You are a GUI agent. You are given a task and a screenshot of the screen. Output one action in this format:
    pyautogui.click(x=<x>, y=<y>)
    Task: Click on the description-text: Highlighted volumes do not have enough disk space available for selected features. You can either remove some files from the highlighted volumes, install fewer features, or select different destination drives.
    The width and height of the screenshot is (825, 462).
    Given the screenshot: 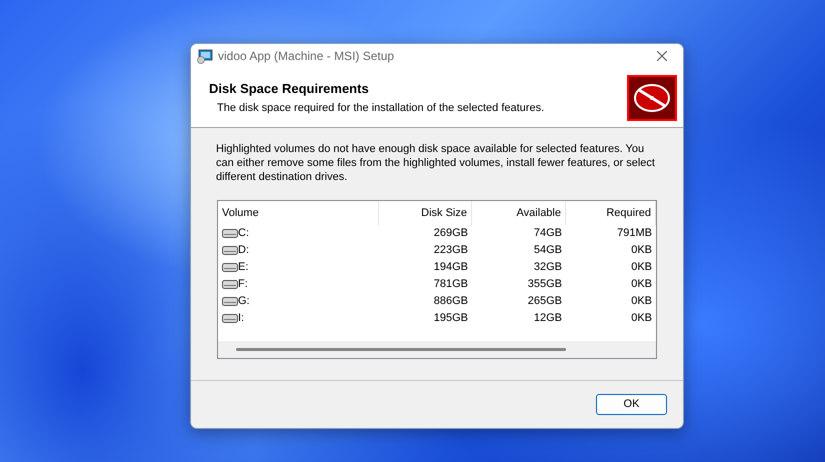 What is the action you would take?
    pyautogui.click(x=435, y=163)
    